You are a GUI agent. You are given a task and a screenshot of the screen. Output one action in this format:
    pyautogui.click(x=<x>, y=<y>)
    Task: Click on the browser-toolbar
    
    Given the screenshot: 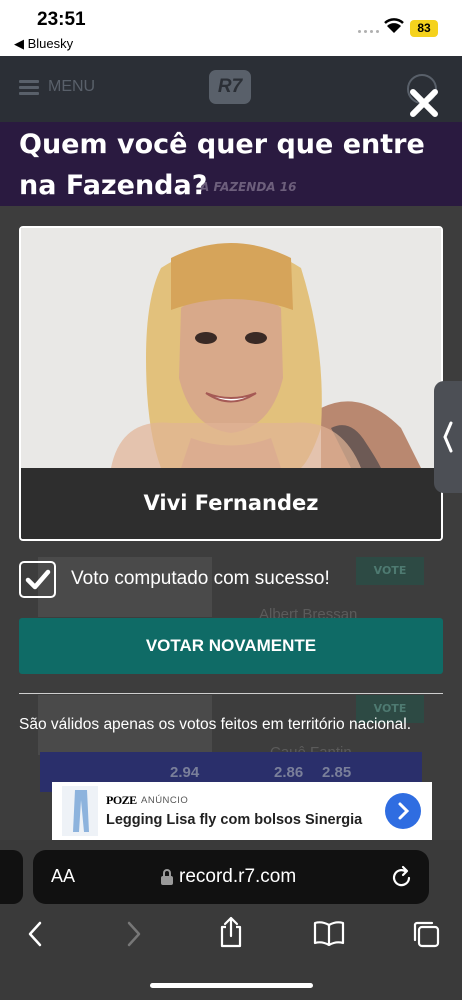 What is the action you would take?
    pyautogui.click(x=231, y=934)
    